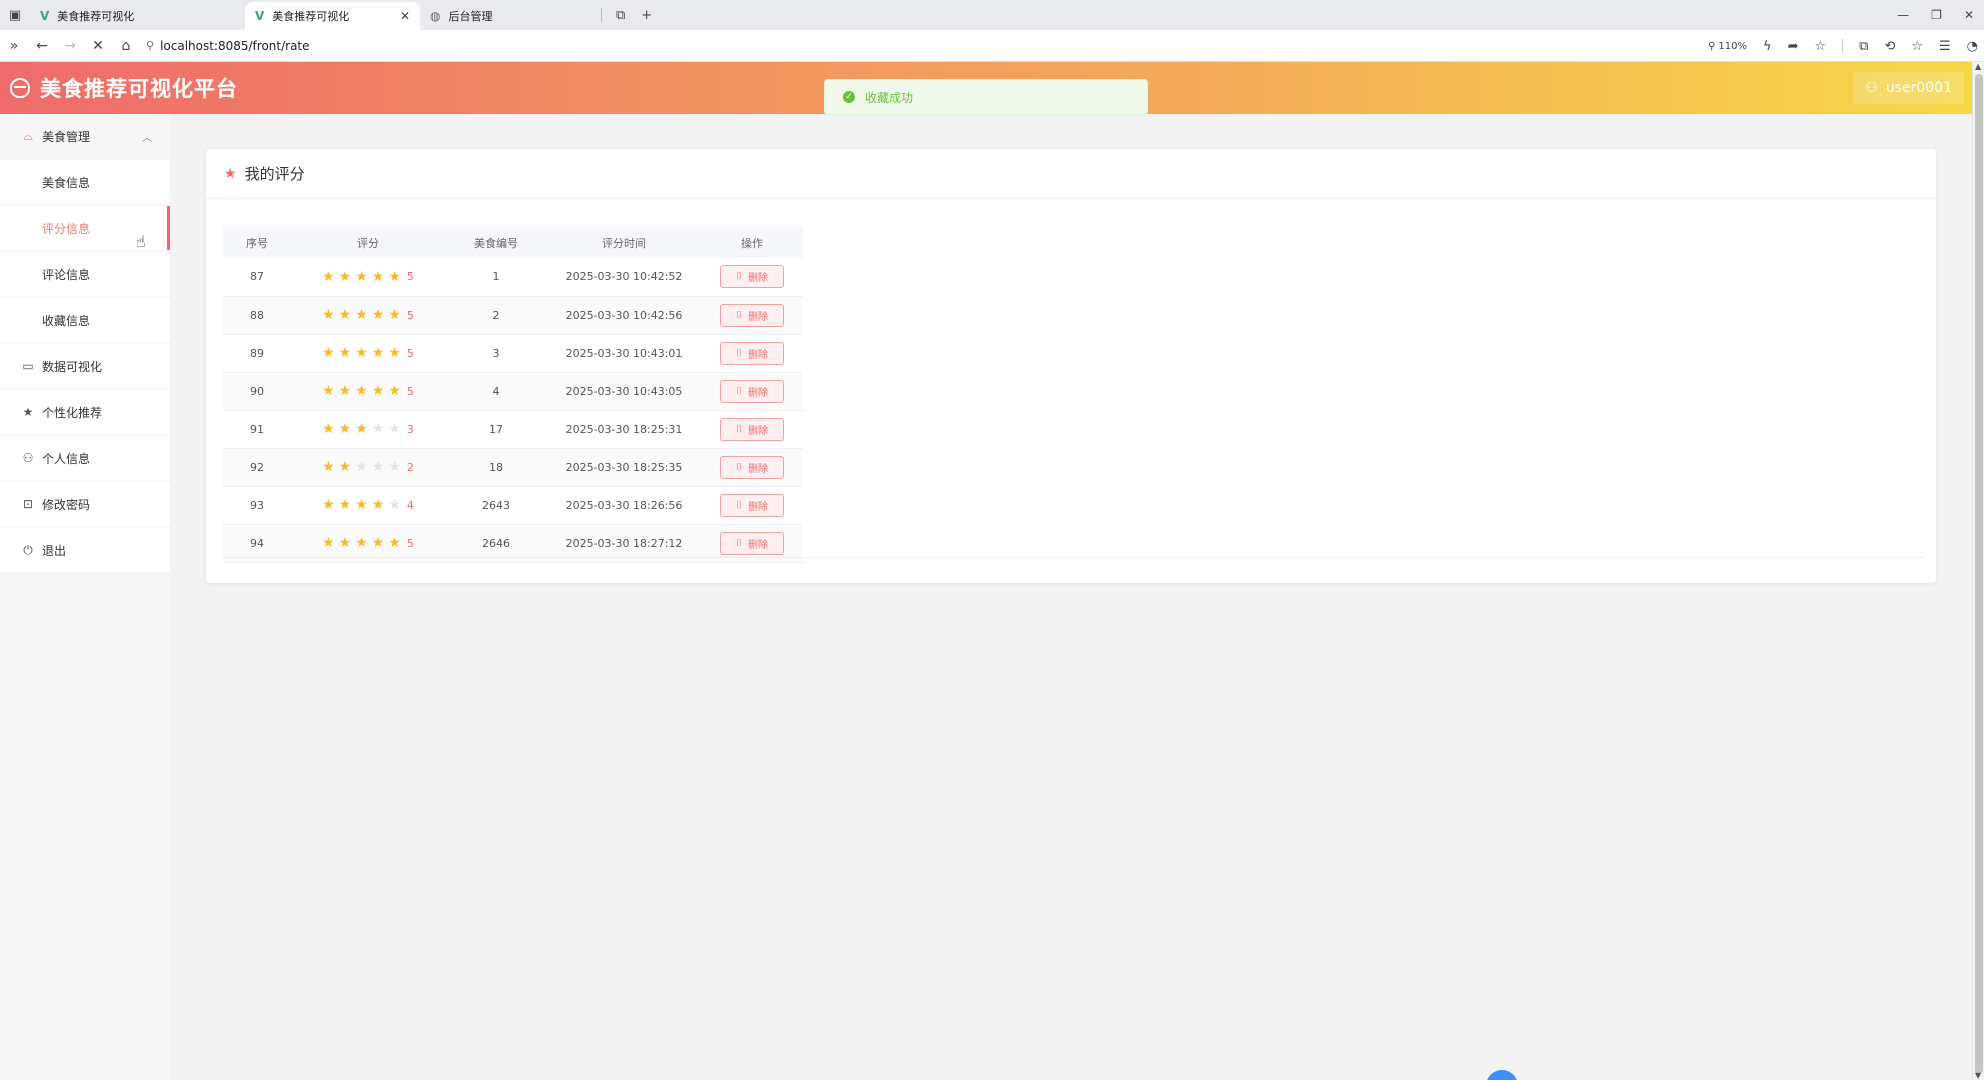 The image size is (1984, 1080). What do you see at coordinates (85, 136) in the screenshot?
I see `menu-group-food-management: ⌓ 美食管理 ︿` at bounding box center [85, 136].